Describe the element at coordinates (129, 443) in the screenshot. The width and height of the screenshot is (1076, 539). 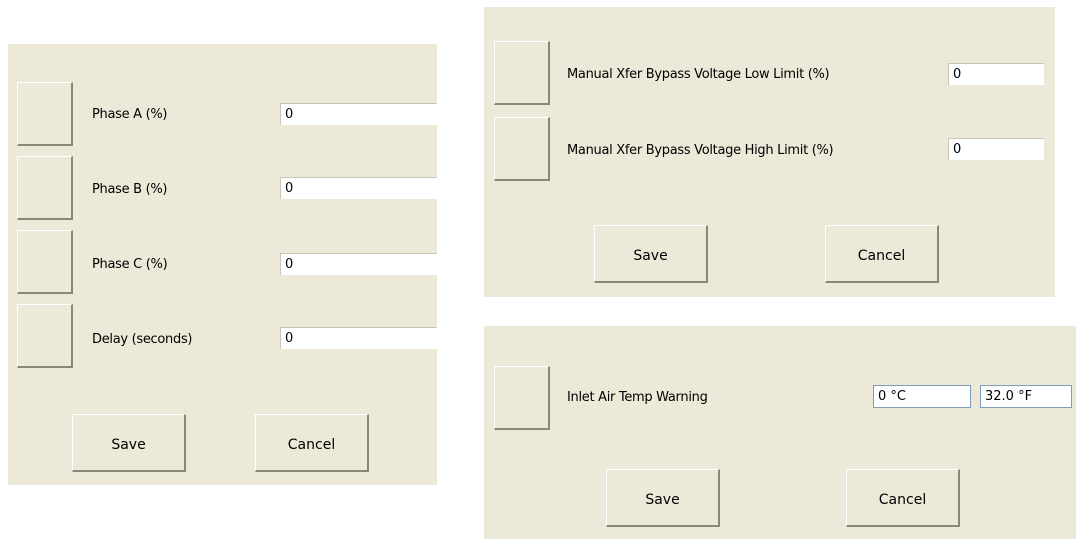
I see `phase-save-button: Save` at that location.